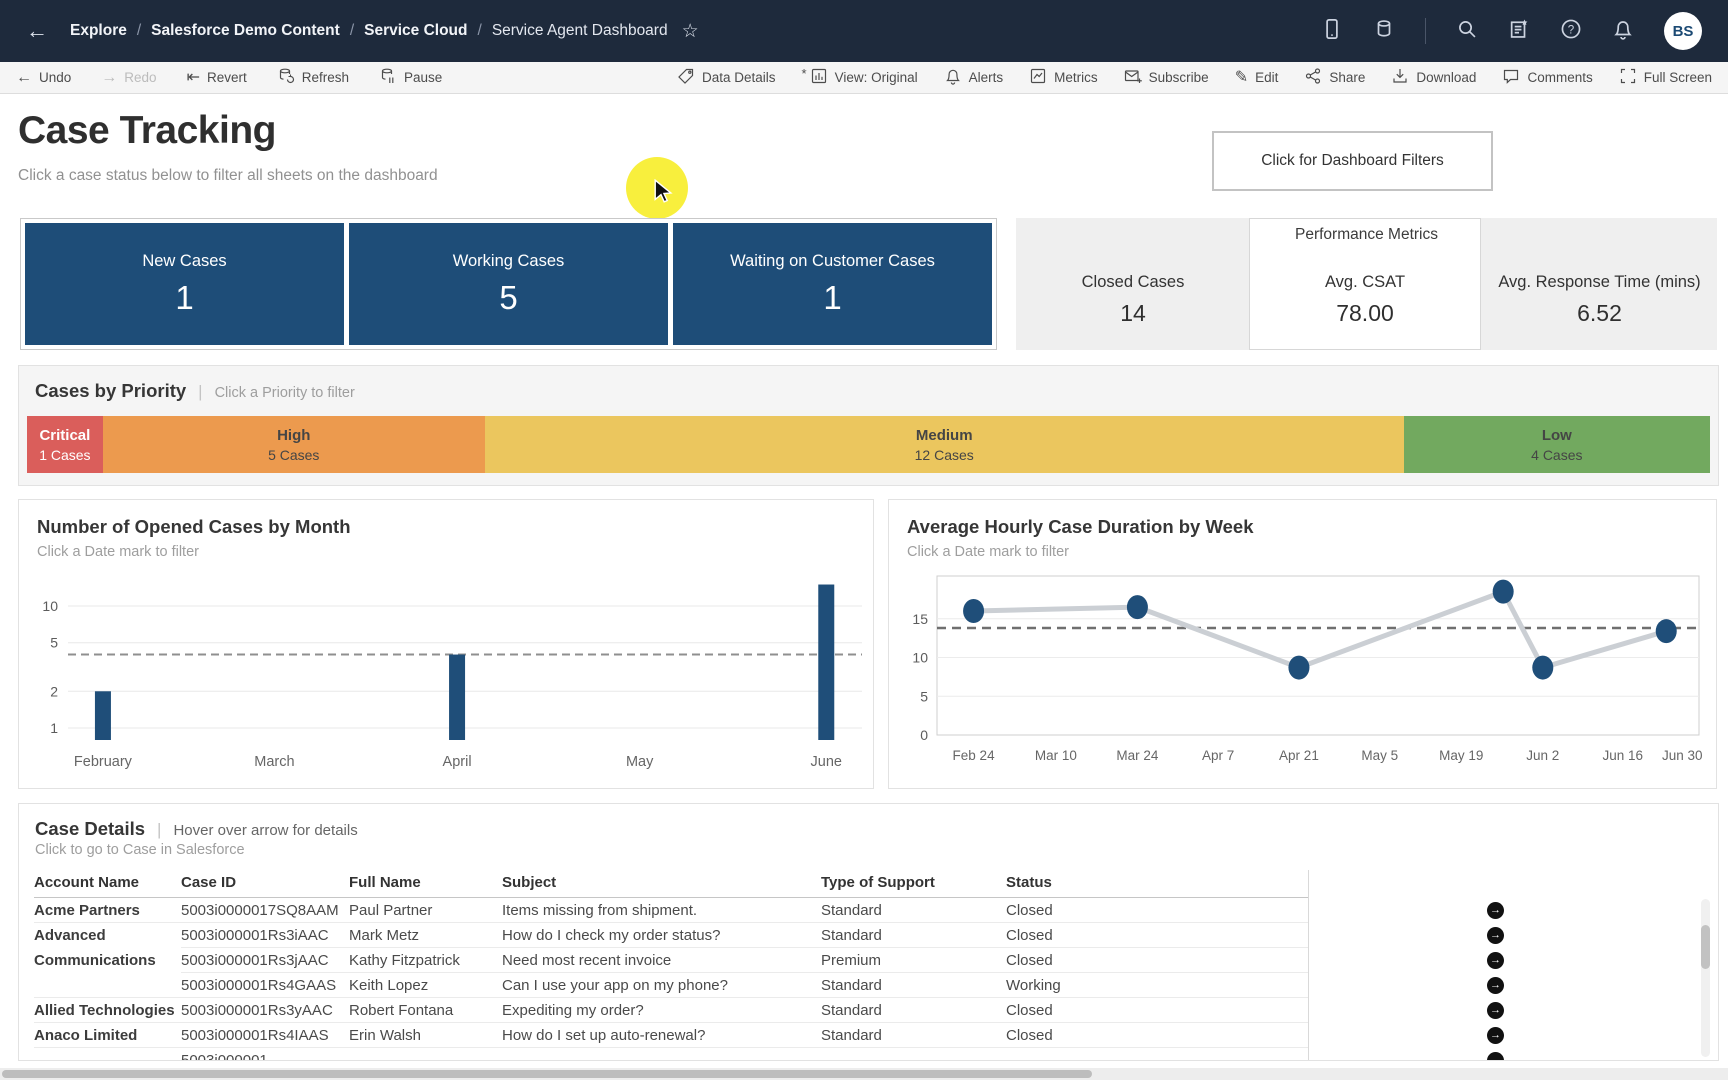 The image size is (1728, 1080). I want to click on priority-segment-low: Low 4 Cases, so click(1556, 444).